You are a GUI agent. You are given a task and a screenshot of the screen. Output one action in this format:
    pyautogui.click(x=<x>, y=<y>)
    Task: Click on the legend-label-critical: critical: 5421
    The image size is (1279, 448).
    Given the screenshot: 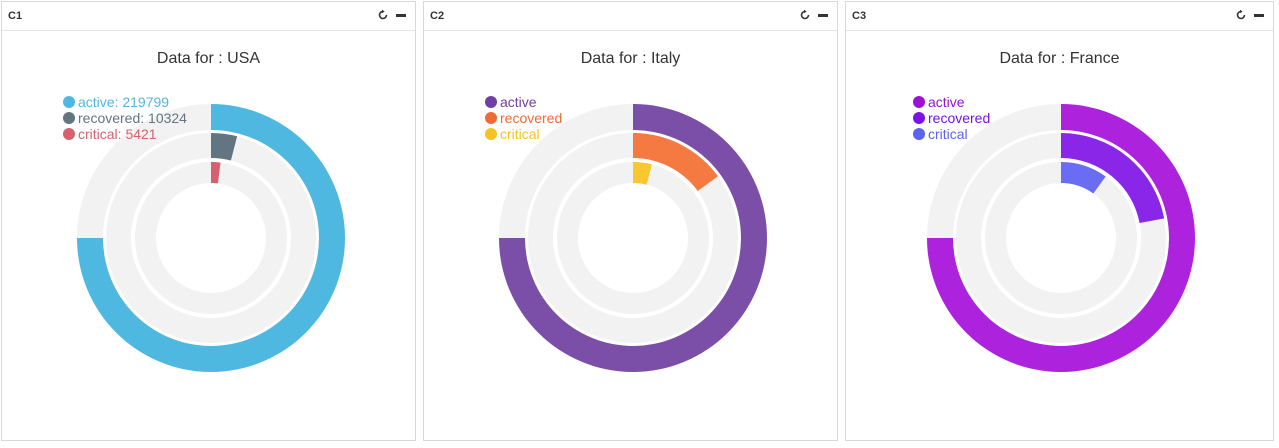 What is the action you would take?
    pyautogui.click(x=117, y=134)
    